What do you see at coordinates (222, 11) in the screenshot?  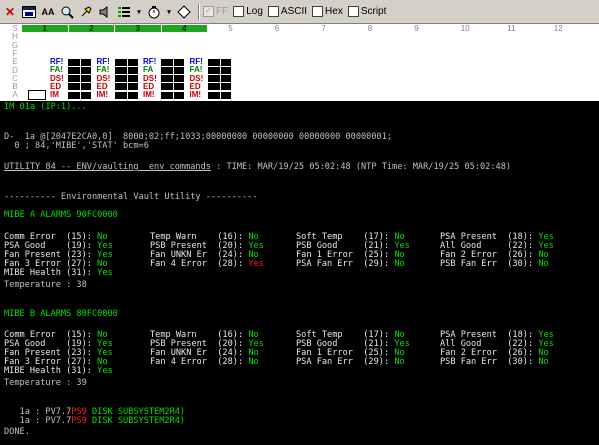 I see `checkbox-label: FF` at bounding box center [222, 11].